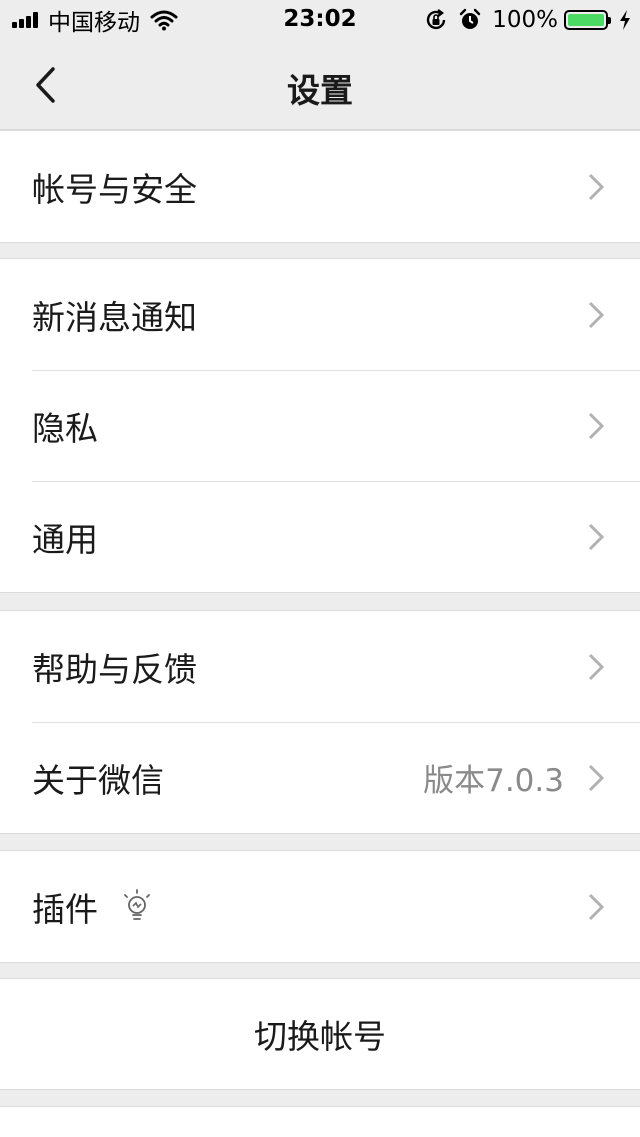  What do you see at coordinates (137, 904) in the screenshot?
I see `lightbulb-icon` at bounding box center [137, 904].